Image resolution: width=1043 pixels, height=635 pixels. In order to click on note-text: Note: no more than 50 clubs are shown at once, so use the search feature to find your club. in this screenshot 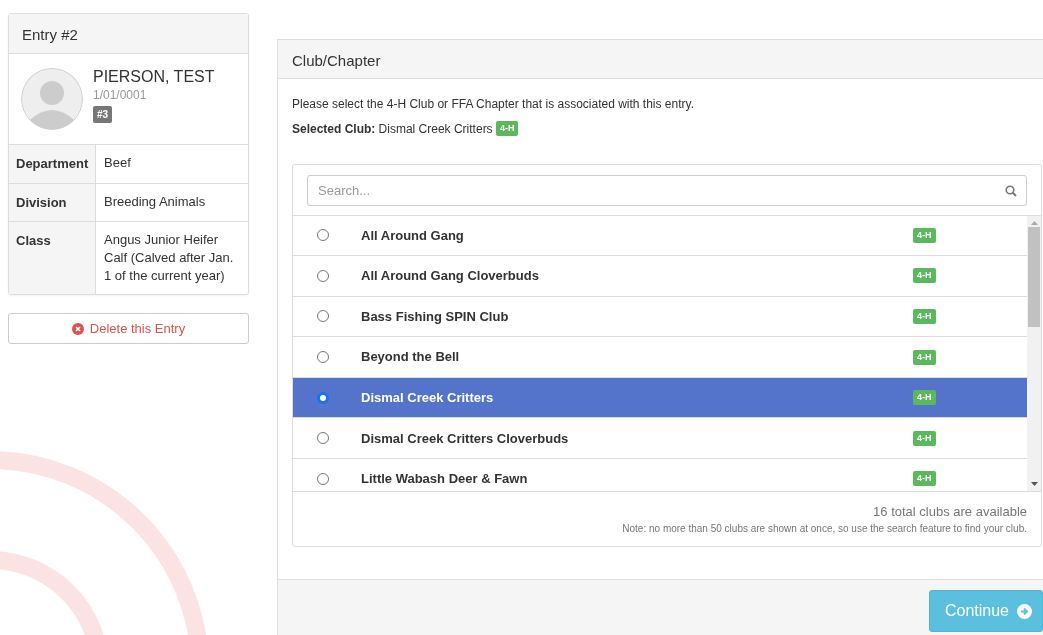, I will do `click(824, 529)`.